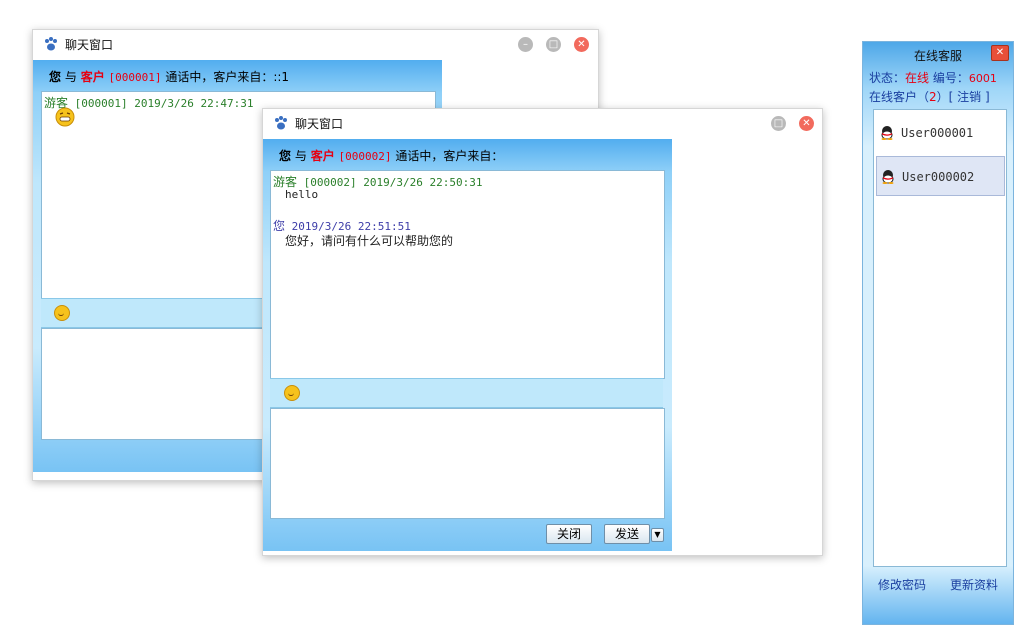  I want to click on grin-emoji-icon, so click(65, 117).